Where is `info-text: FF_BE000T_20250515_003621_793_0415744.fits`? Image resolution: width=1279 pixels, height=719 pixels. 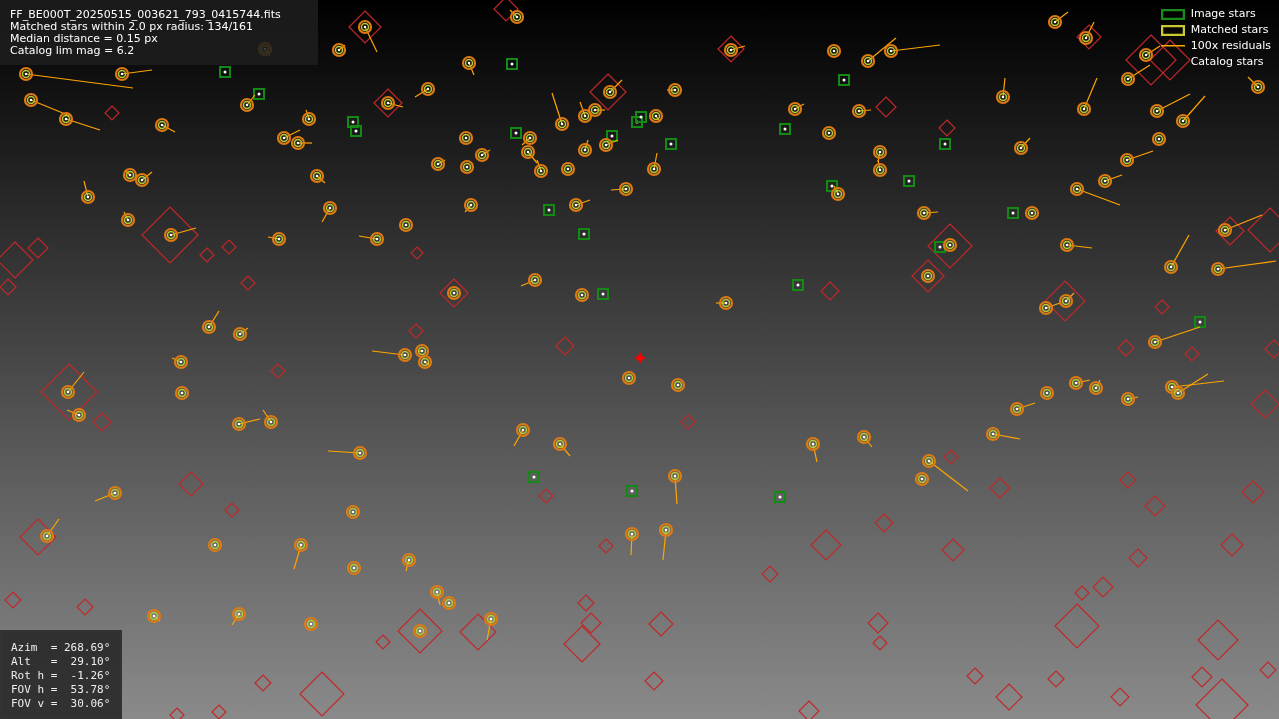 info-text: FF_BE000T_20250515_003621_793_0415744.fits is located at coordinates (146, 15).